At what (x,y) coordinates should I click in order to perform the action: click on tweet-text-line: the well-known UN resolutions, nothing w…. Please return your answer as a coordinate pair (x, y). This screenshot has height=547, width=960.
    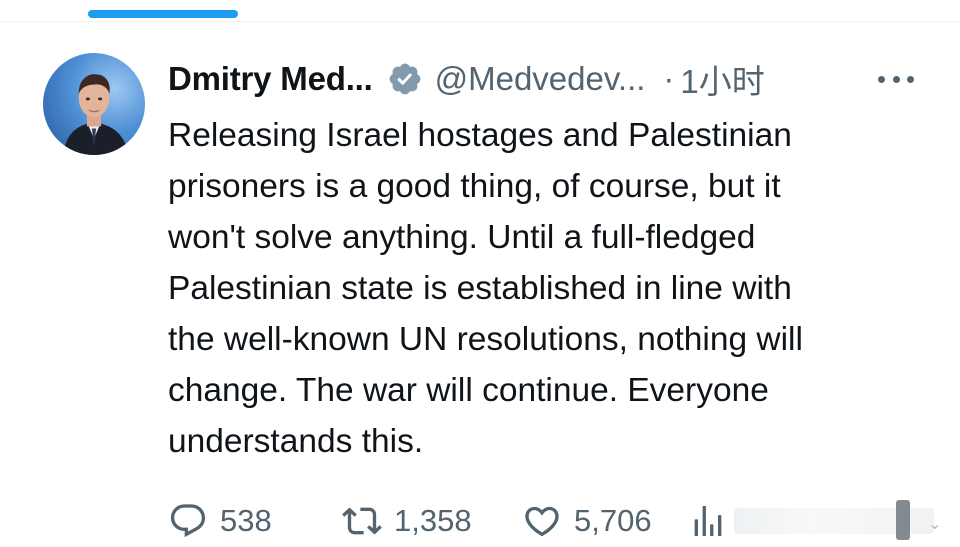
    Looking at the image, I should click on (485, 339).